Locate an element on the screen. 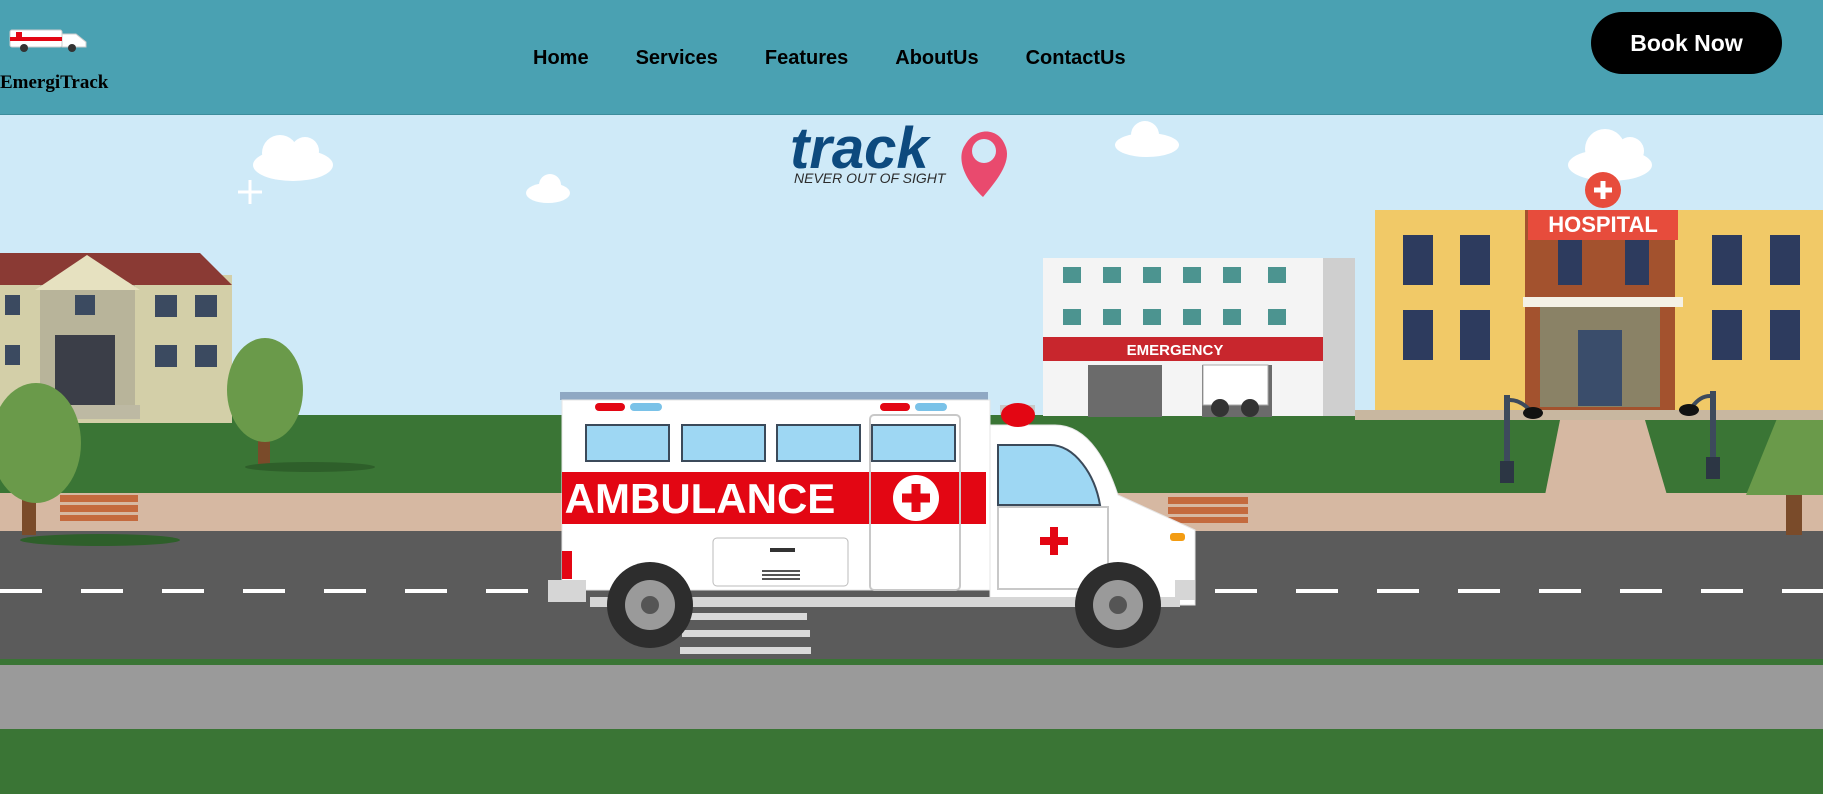  emergency-building: EMERGENCY is located at coordinates (1199, 337).